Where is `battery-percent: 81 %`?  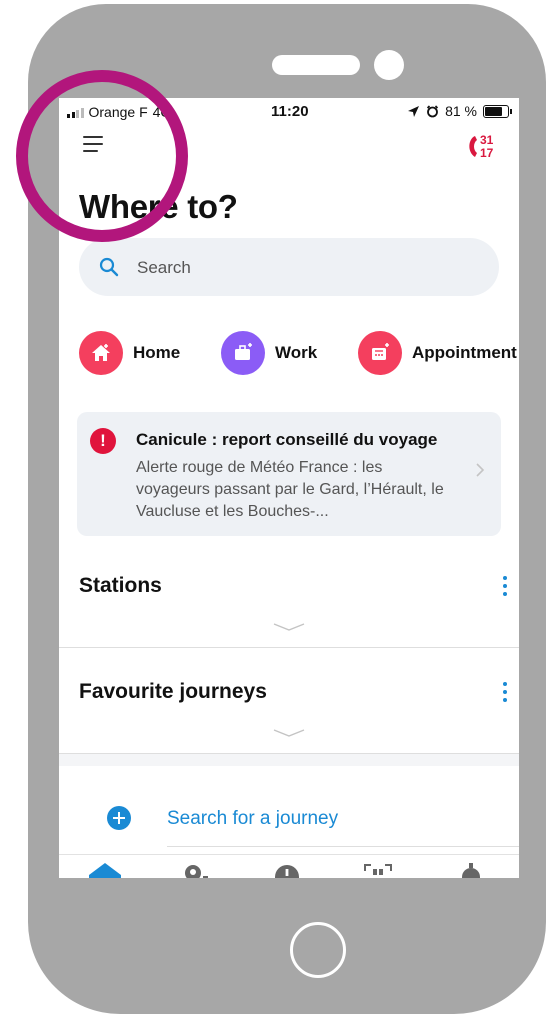
battery-percent: 81 % is located at coordinates (461, 111).